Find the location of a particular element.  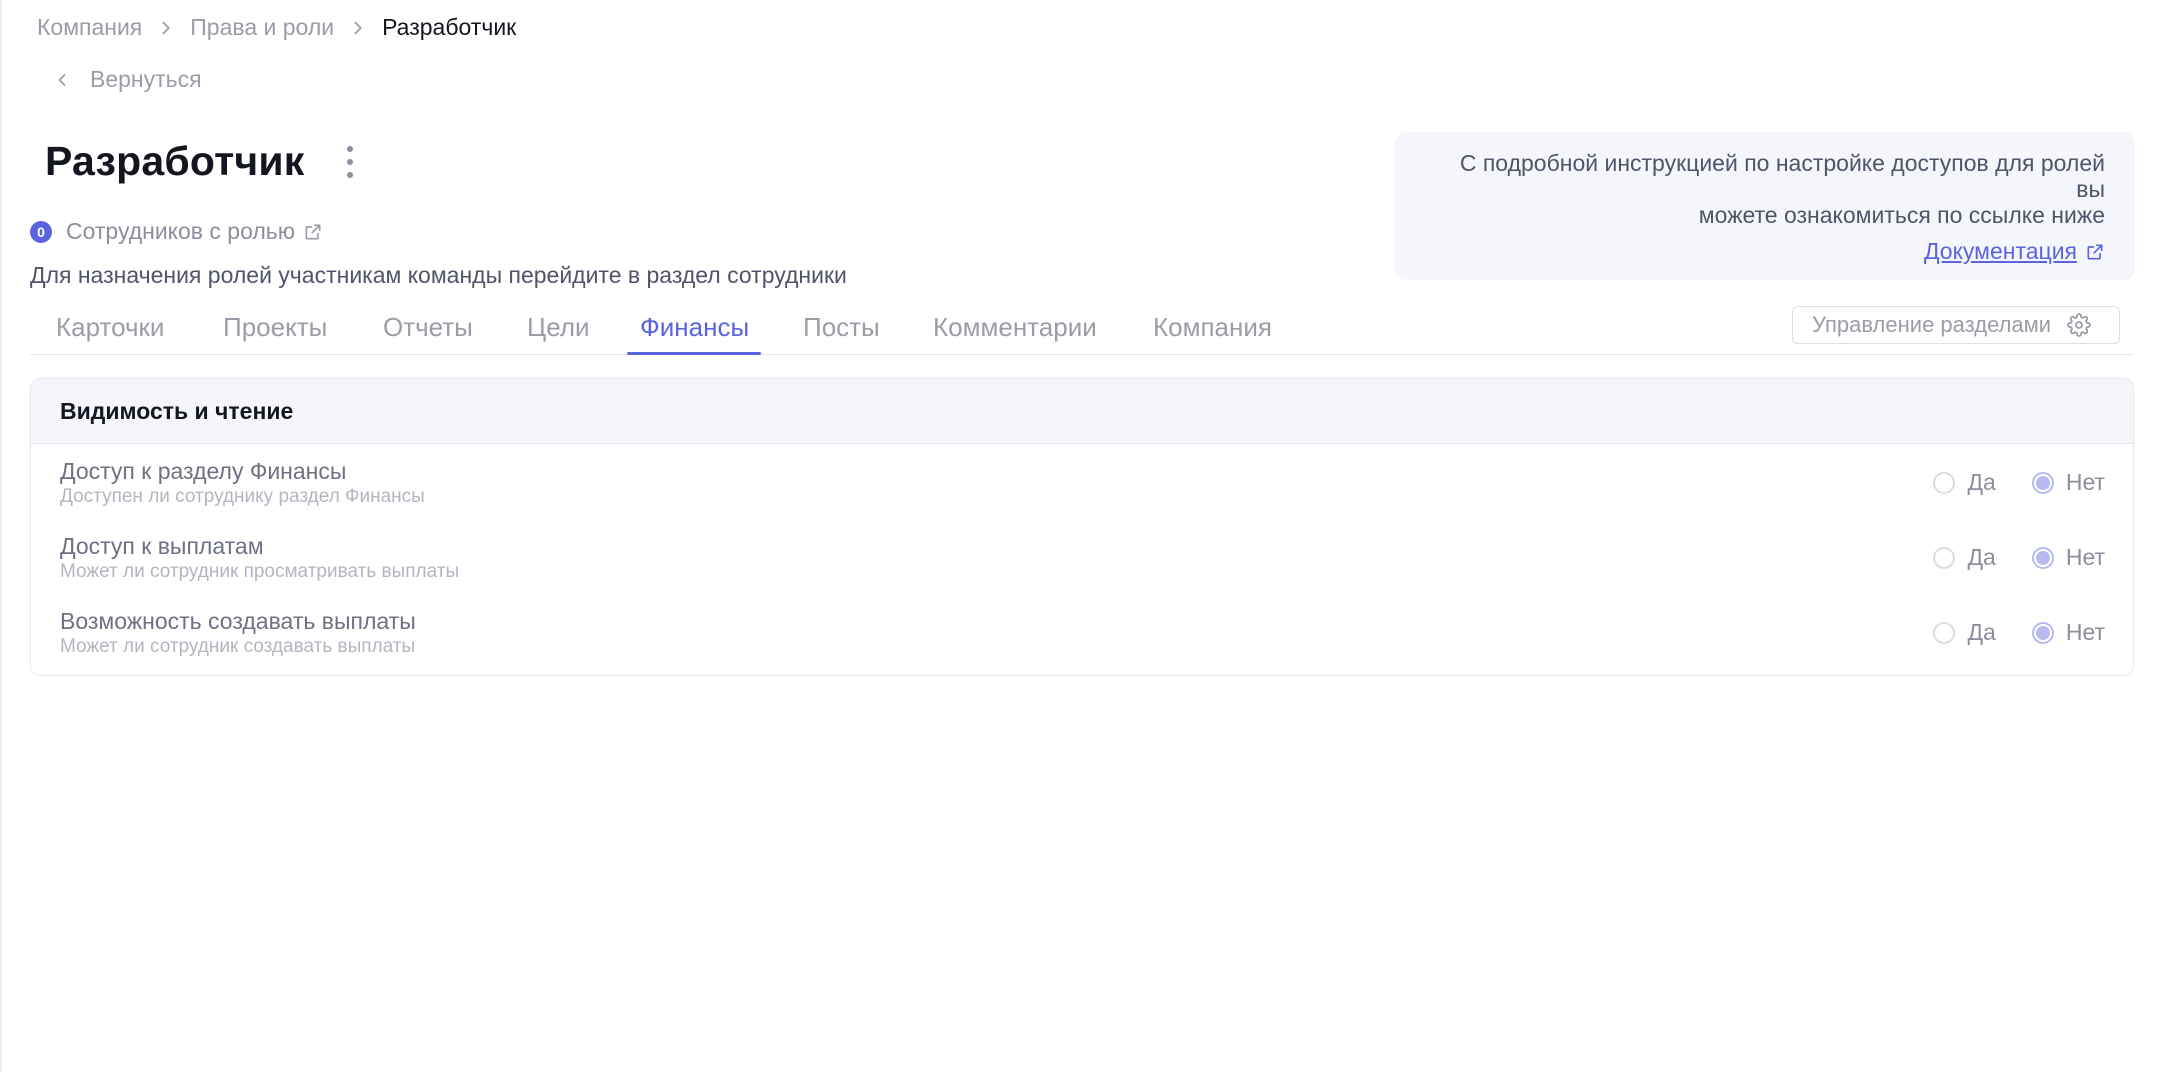

info-text-line-2: можете ознакомиться по ссылке ниже is located at coordinates (1901, 215).